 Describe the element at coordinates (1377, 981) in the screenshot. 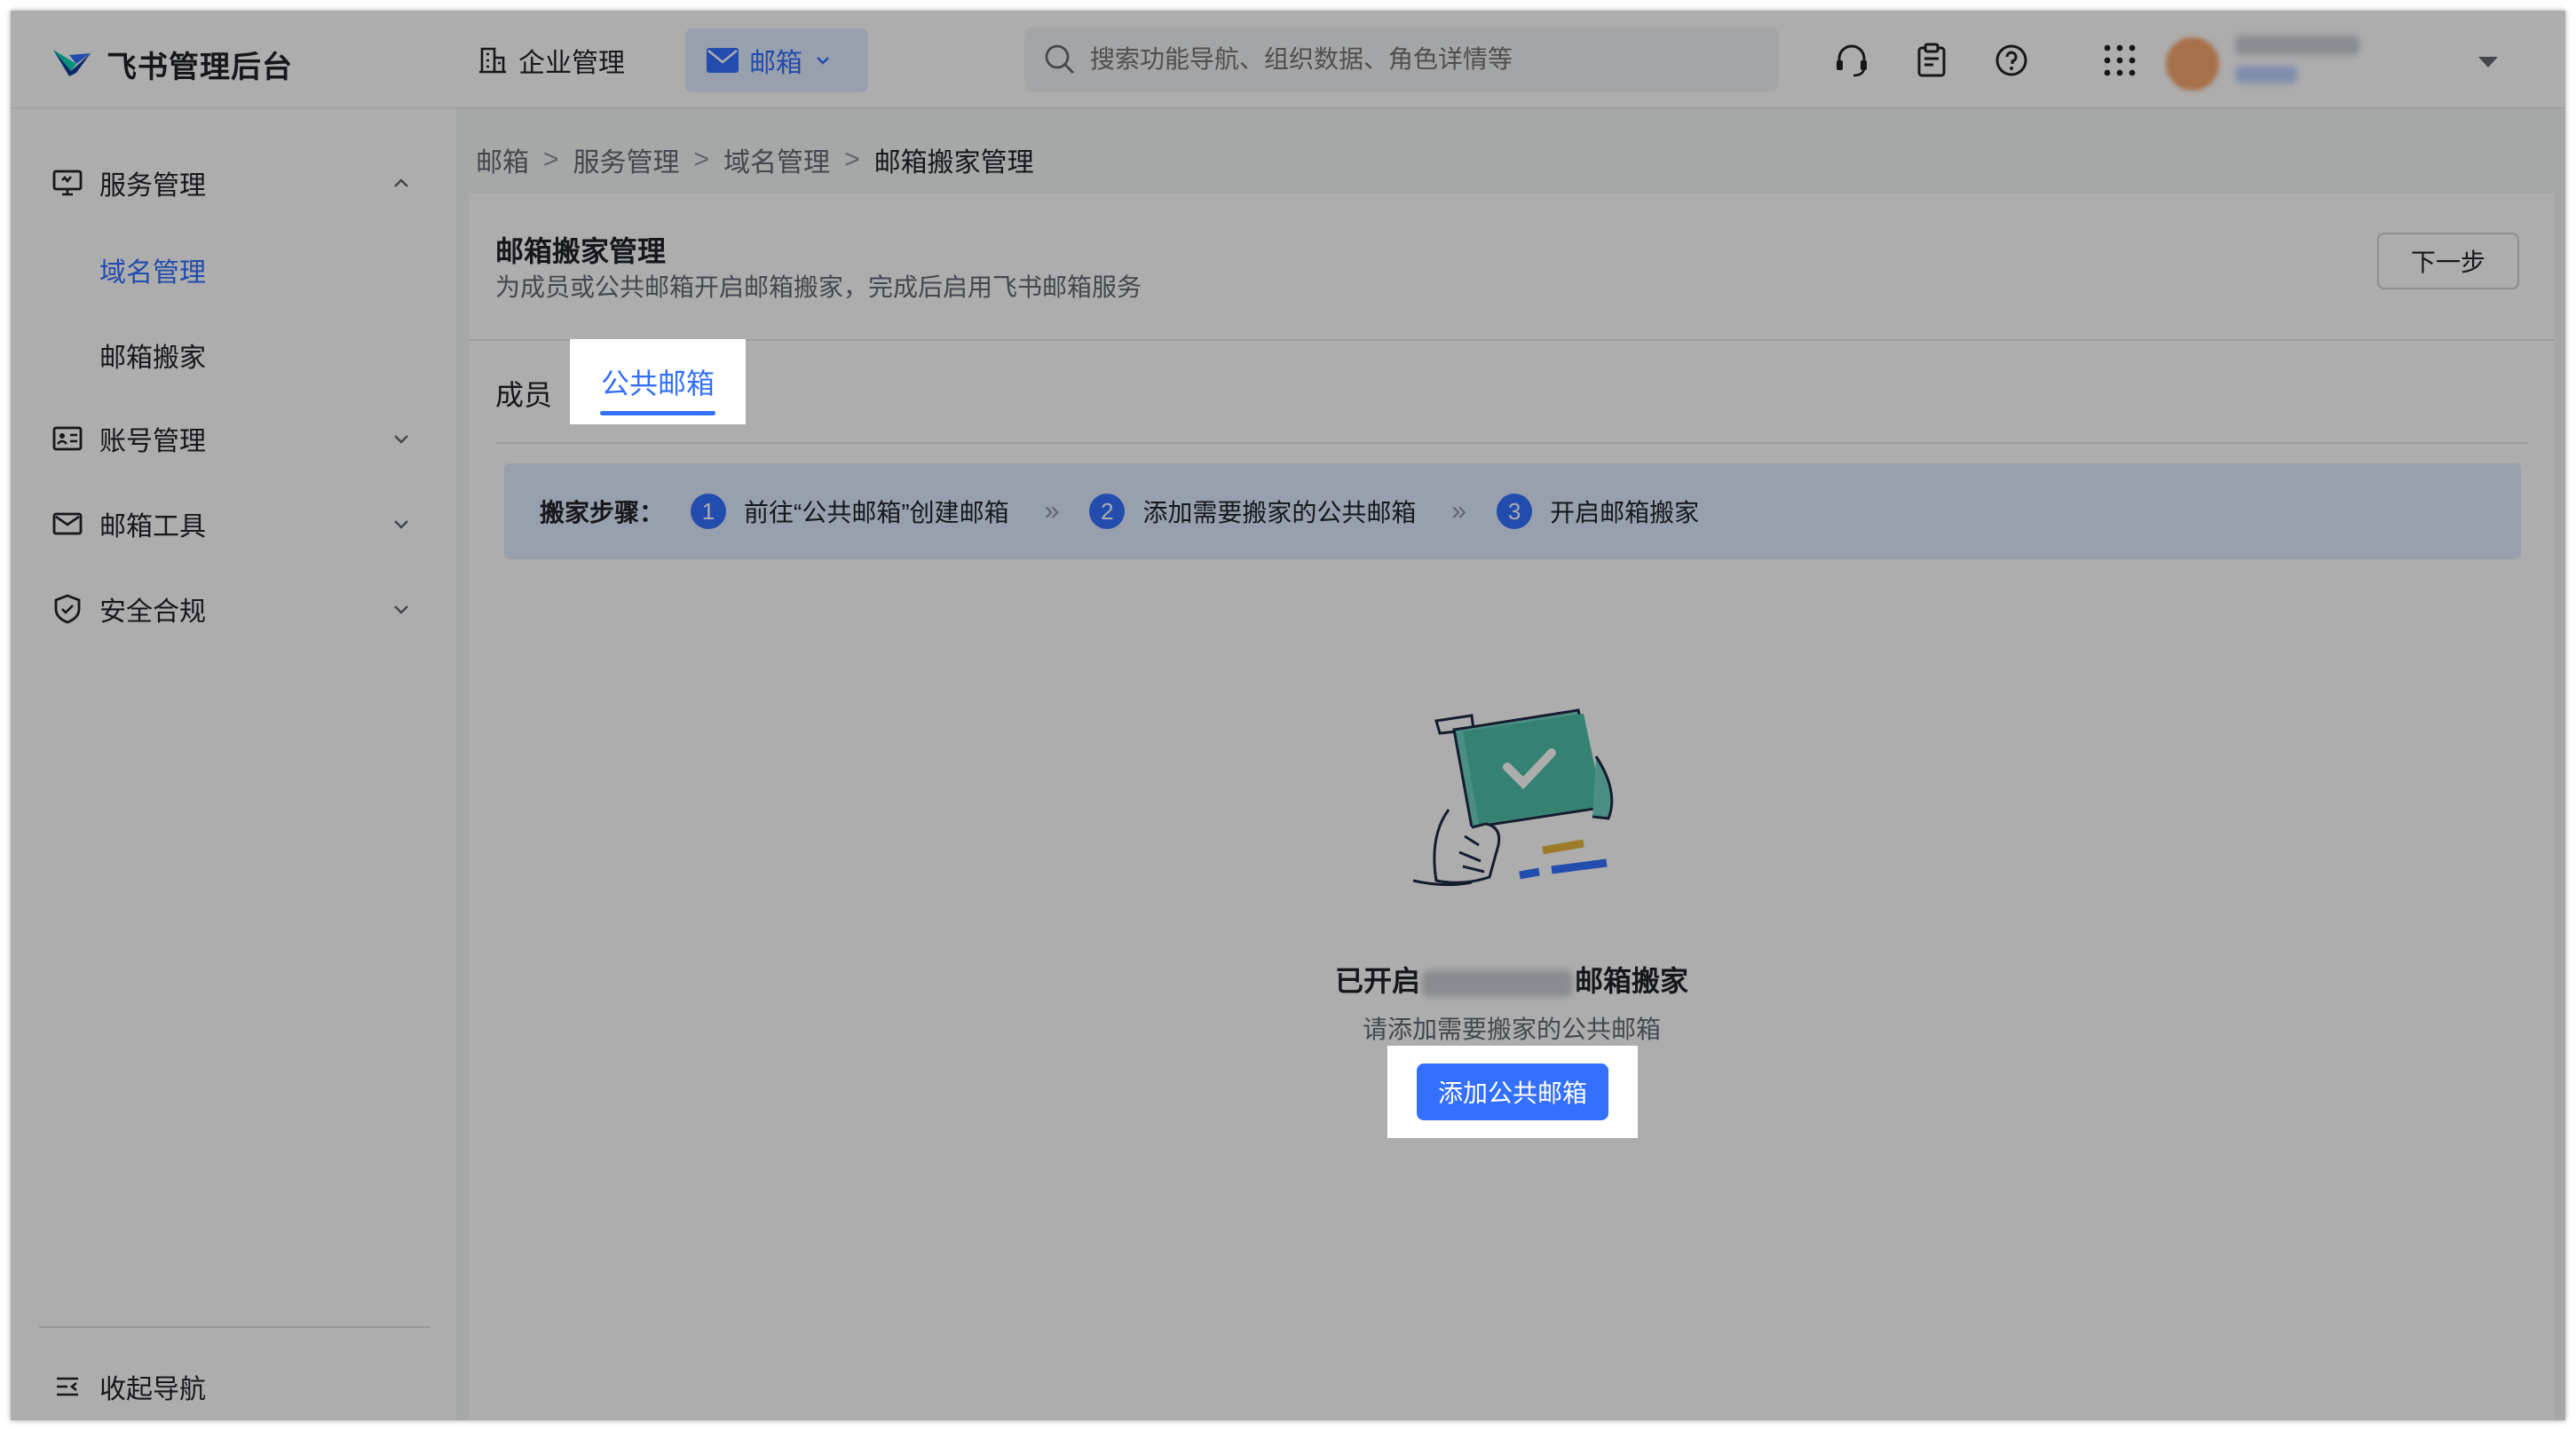

I see `empty-title-prefix: 已开启` at that location.